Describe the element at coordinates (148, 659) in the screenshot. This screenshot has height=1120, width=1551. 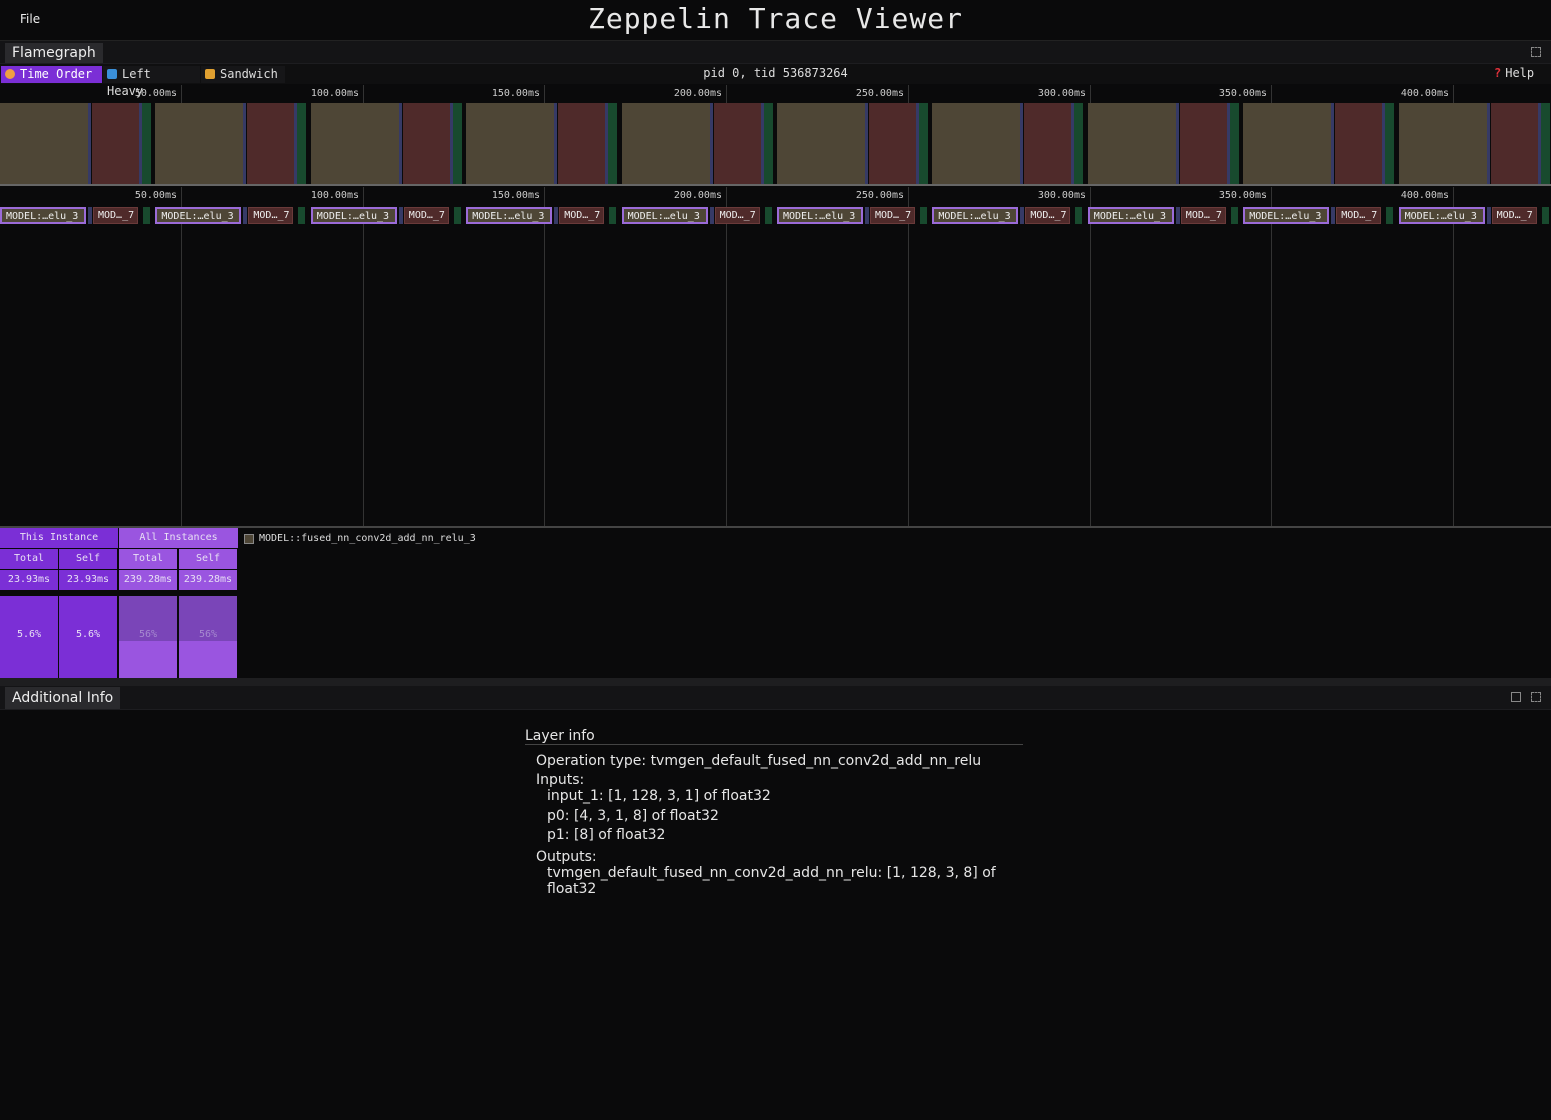
I see `stat-percent-fill` at that location.